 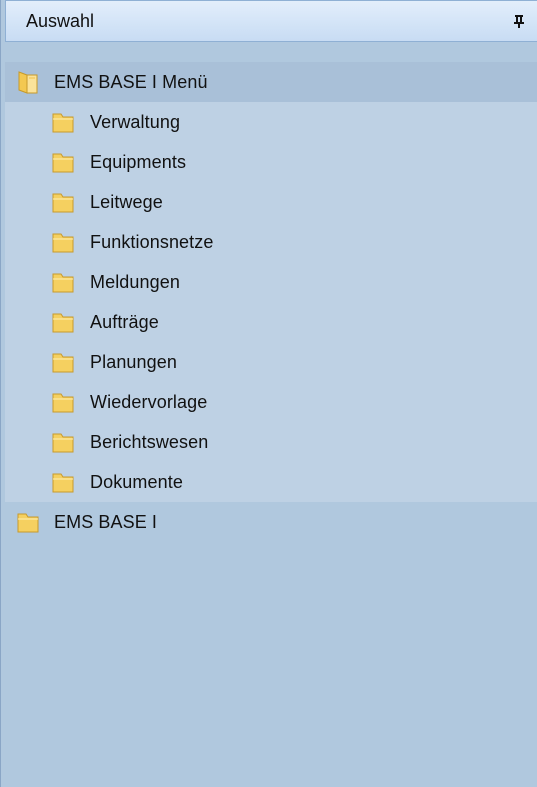 I want to click on panel-header: Auswahl, so click(x=271, y=21).